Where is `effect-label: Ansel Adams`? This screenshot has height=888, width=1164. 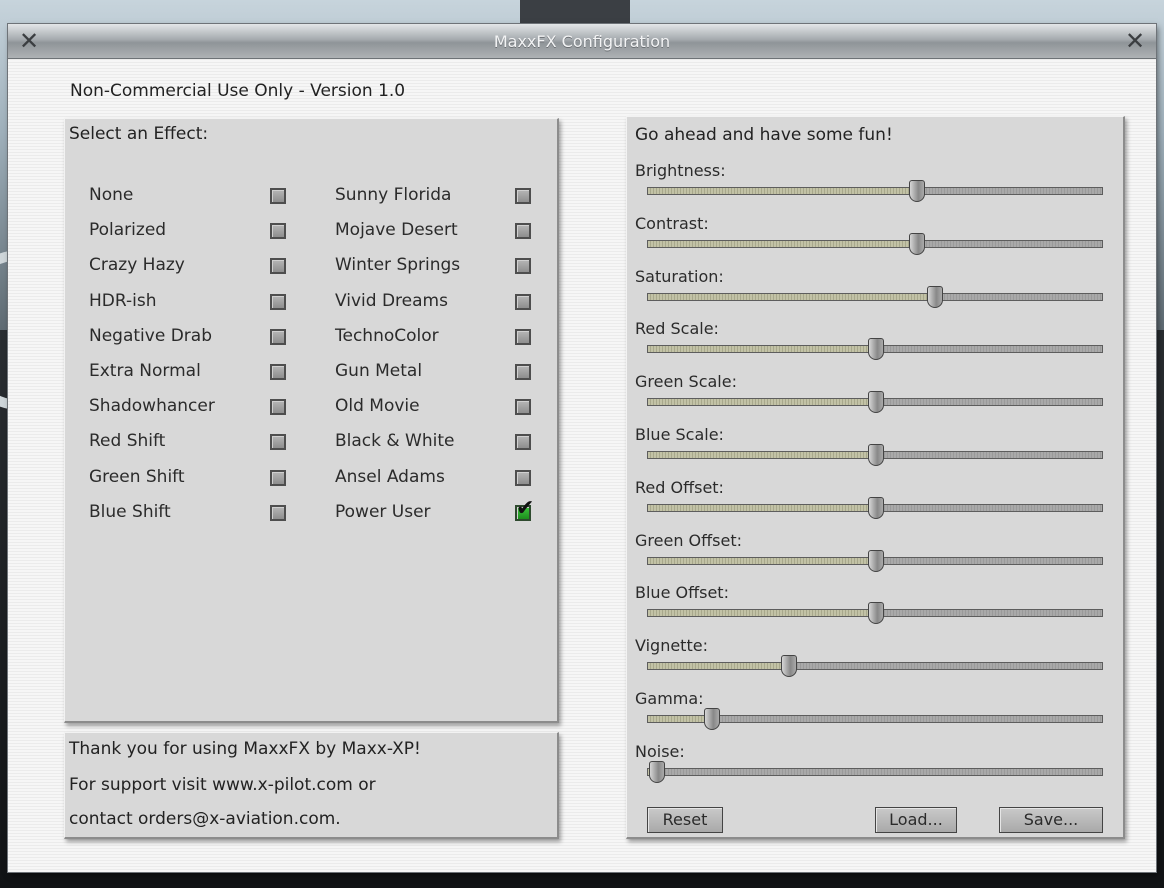 effect-label: Ansel Adams is located at coordinates (390, 477).